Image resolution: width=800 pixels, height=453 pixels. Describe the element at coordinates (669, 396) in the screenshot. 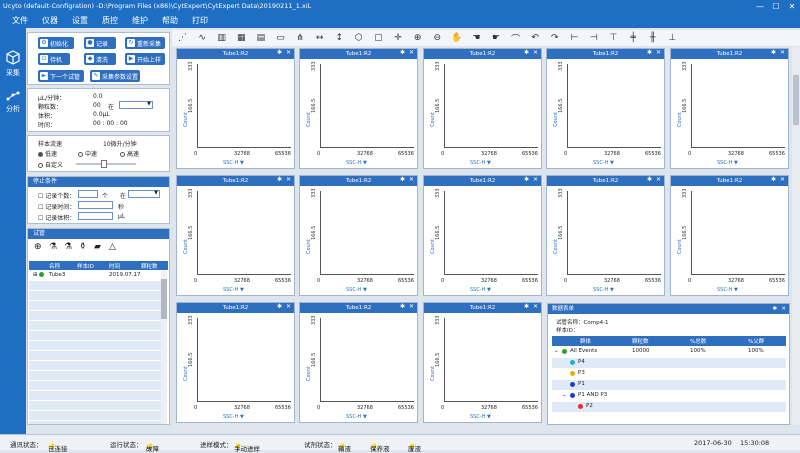

I see `table-row: ⌄ P1 AND P3` at that location.